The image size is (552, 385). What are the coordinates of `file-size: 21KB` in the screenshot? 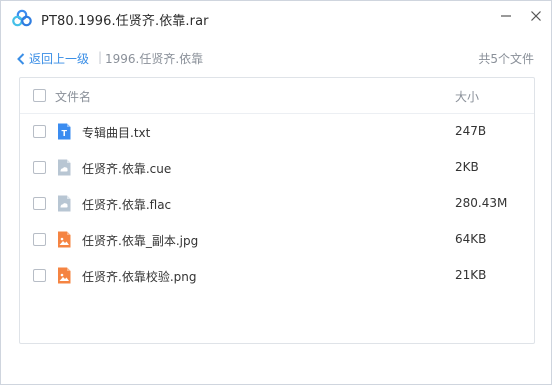 It's located at (471, 275).